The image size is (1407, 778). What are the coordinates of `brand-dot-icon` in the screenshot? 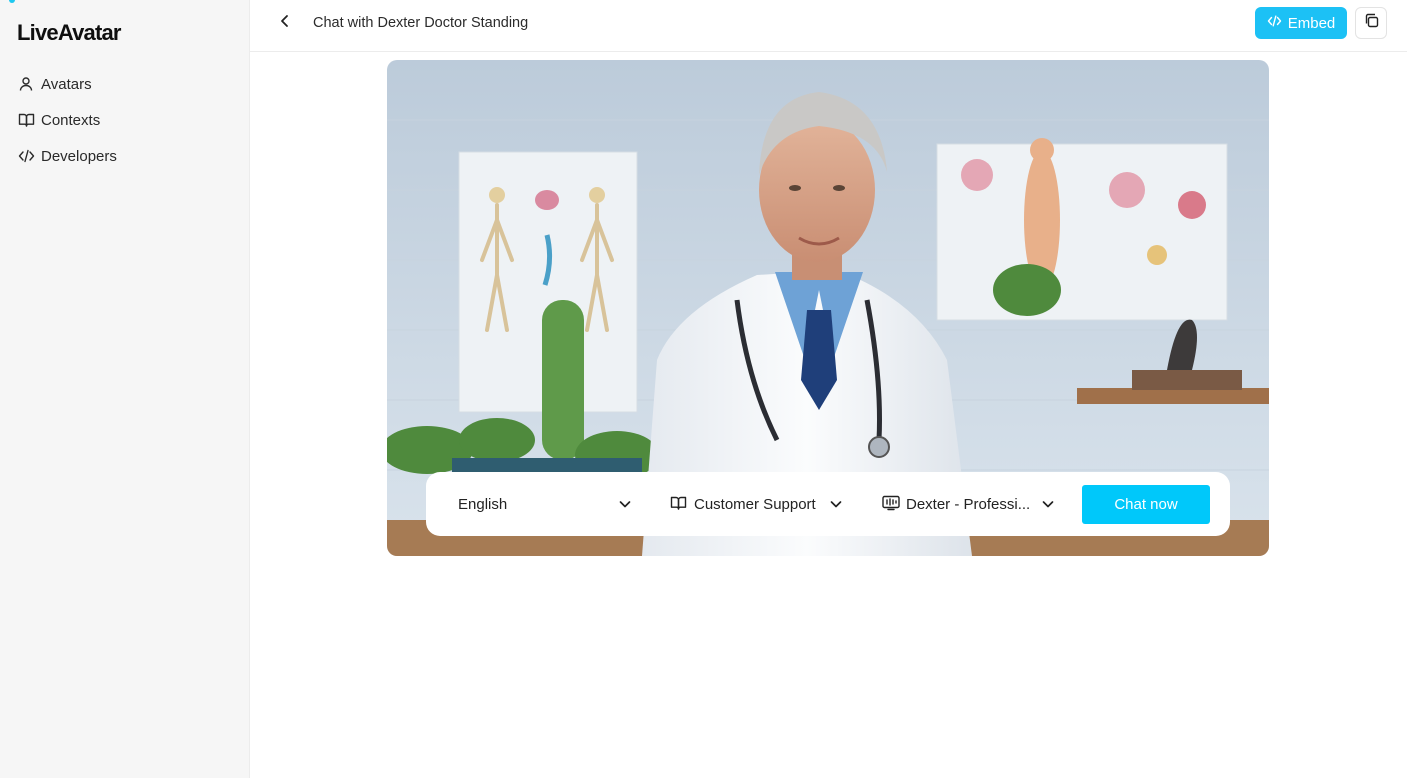 It's located at (12, 1).